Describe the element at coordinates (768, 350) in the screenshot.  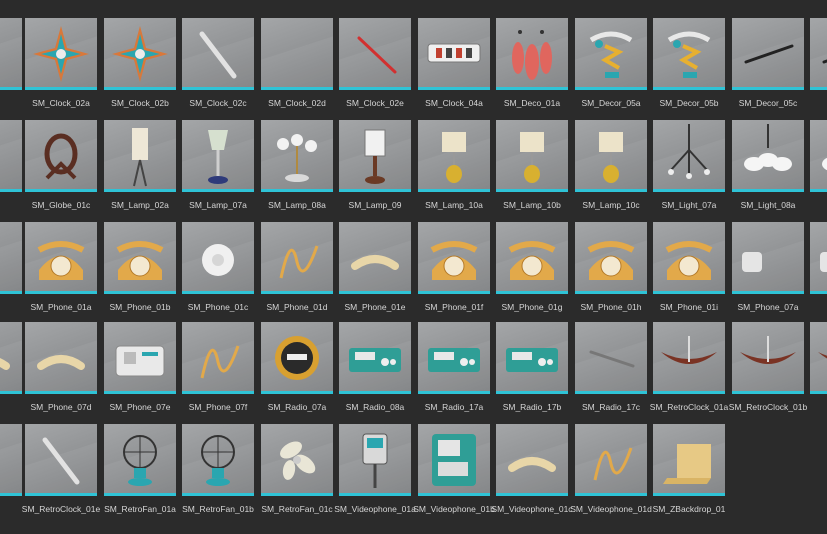
I see `boomerang-clock-icon` at that location.